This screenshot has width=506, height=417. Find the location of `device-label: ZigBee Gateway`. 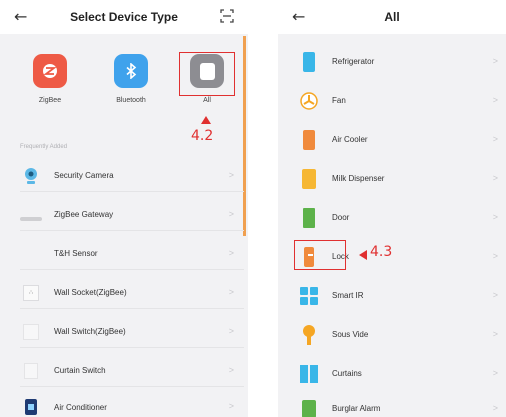

device-label: ZigBee Gateway is located at coordinates (84, 214).